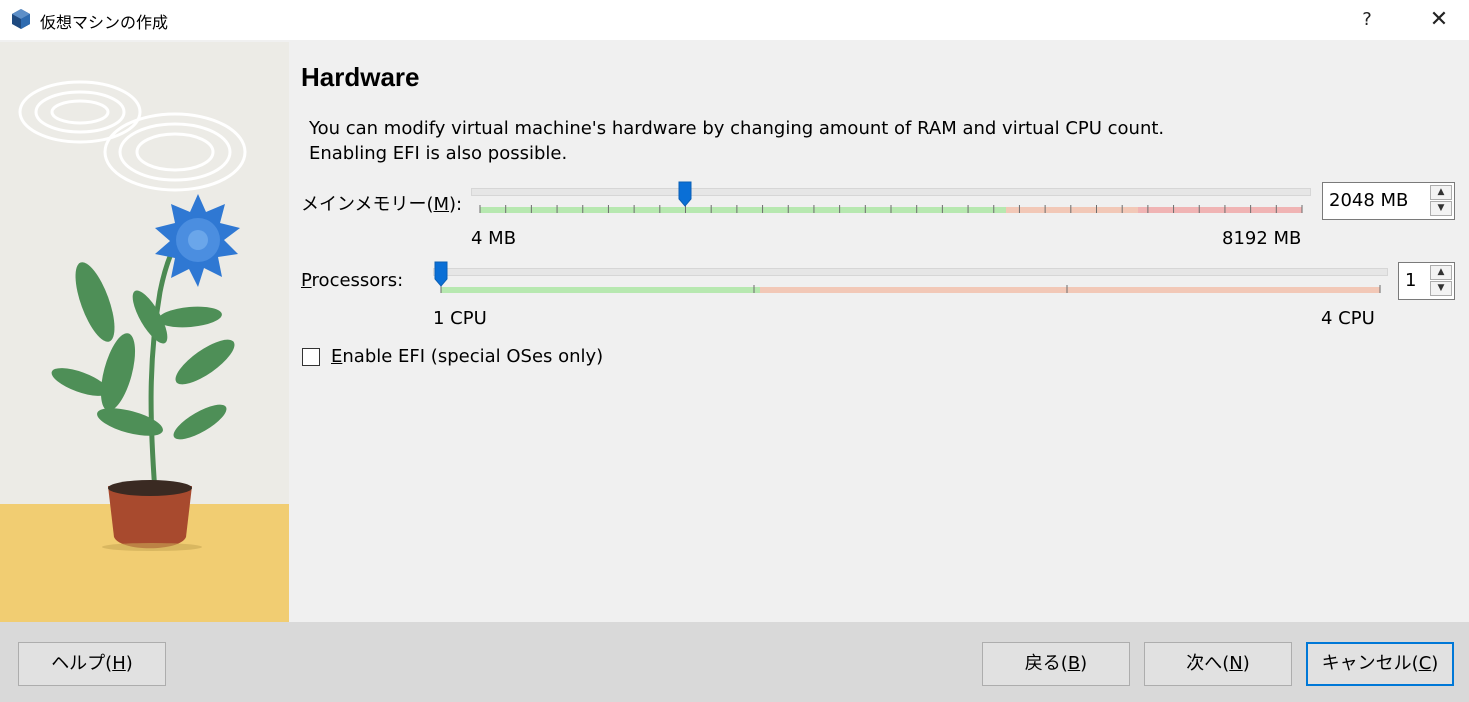  Describe the element at coordinates (910, 272) in the screenshot. I see `processors-slider-track` at that location.